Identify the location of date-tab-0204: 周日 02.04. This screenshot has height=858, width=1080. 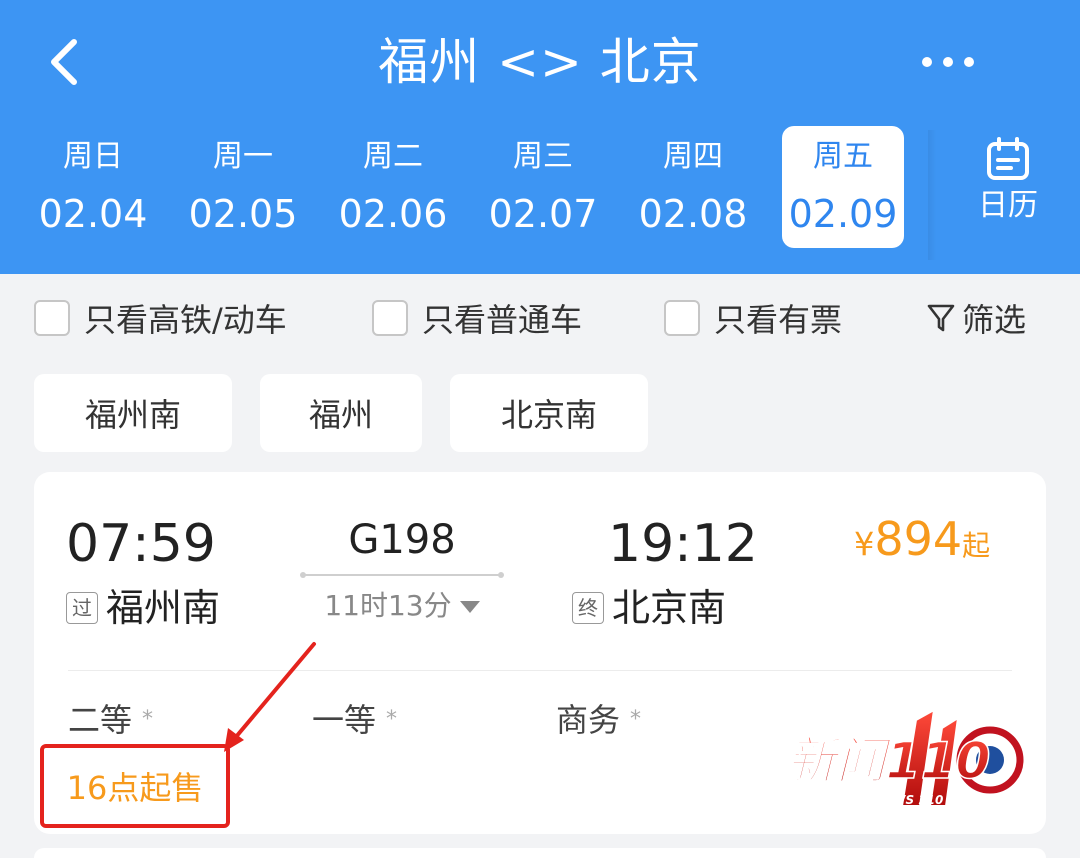
(93, 187).